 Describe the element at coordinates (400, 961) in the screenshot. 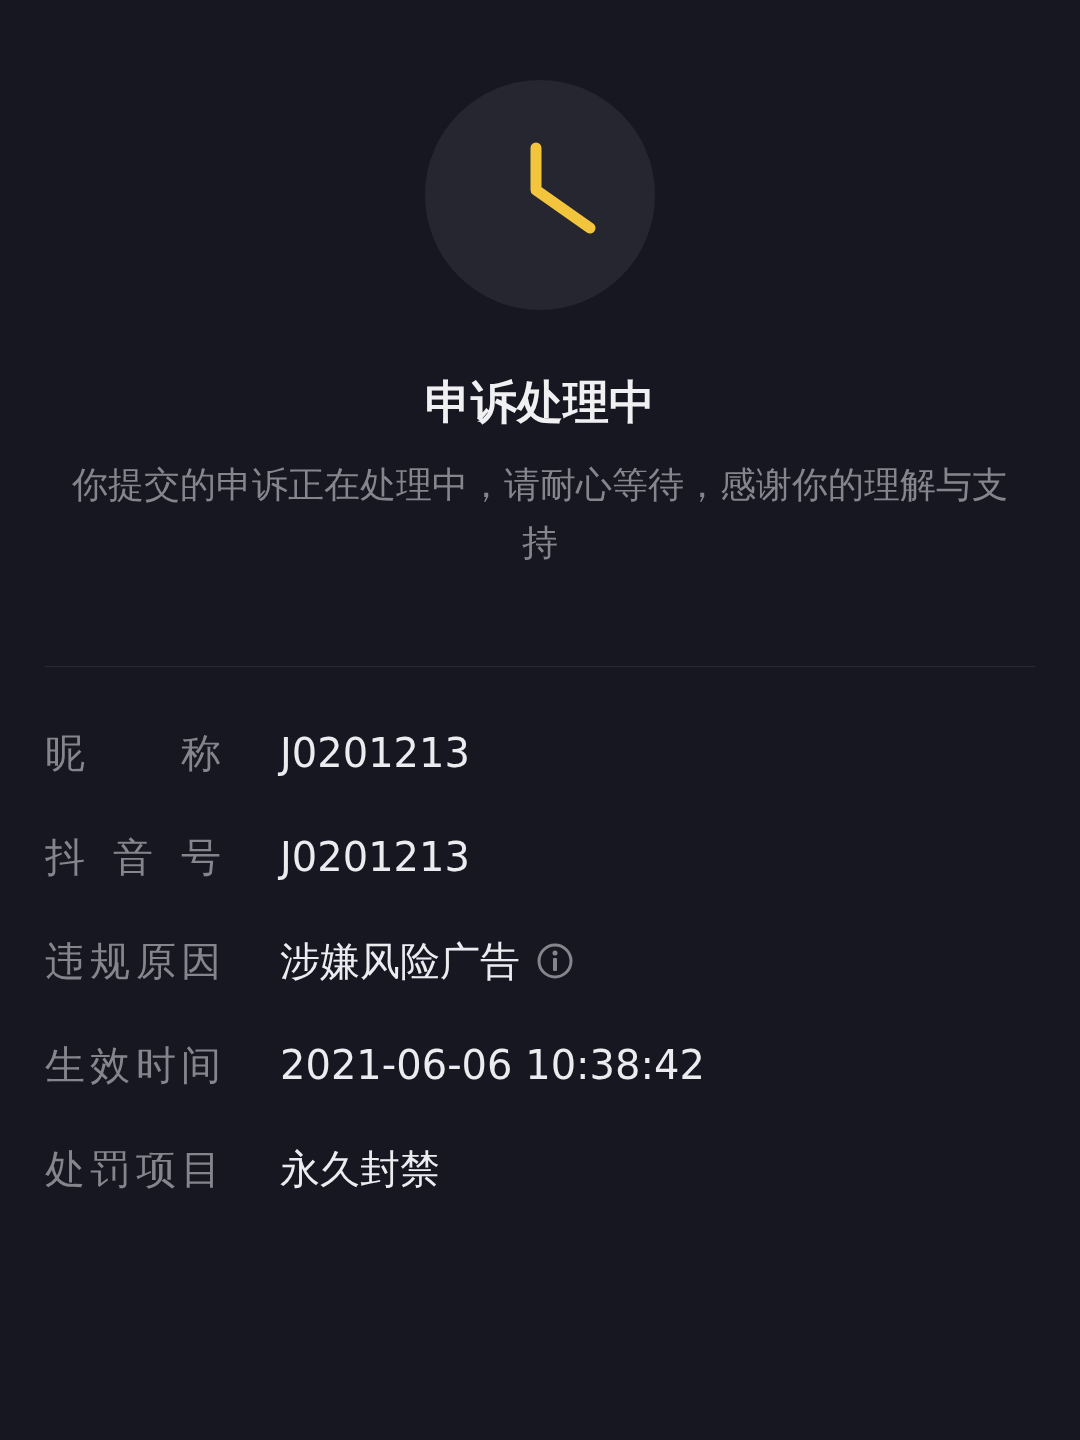

I see `field-value: 涉嫌风险广告` at that location.